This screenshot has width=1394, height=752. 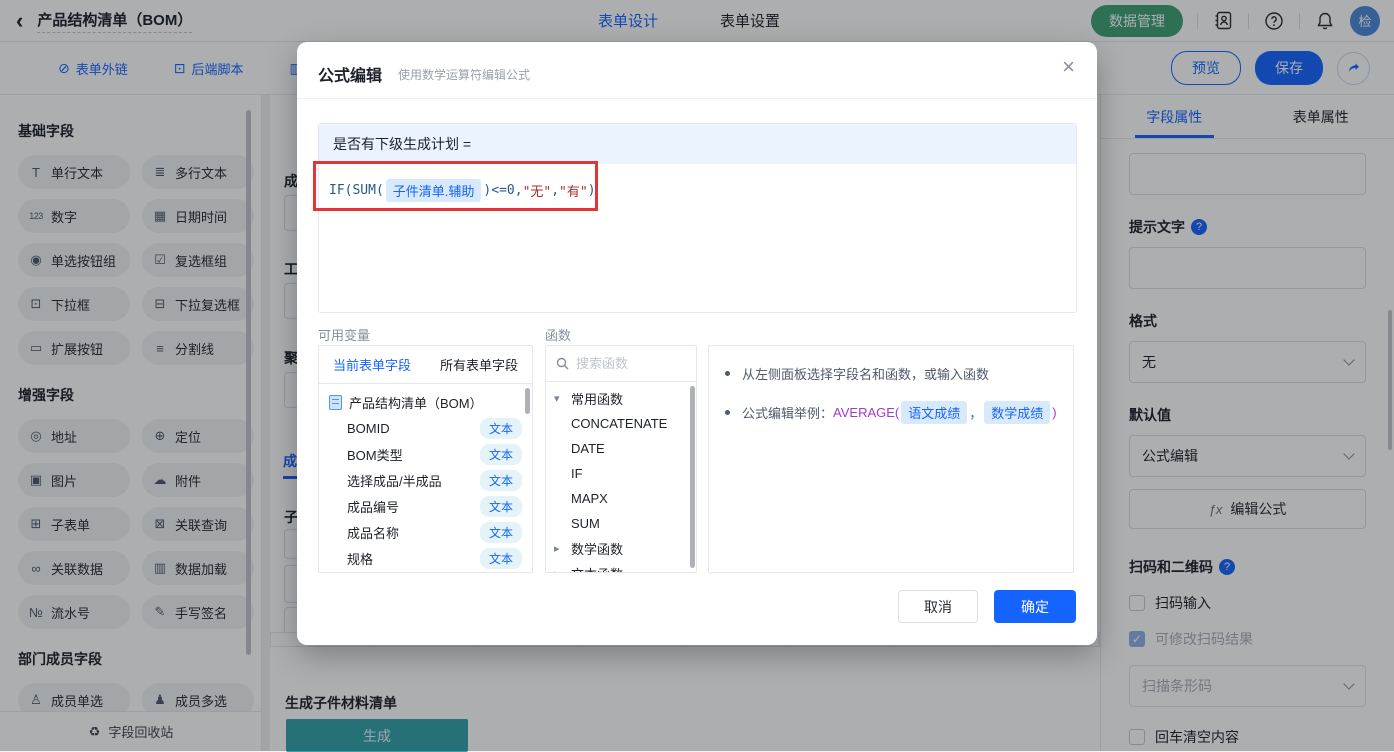 I want to click on group-label: 文本函数, so click(x=597, y=568).